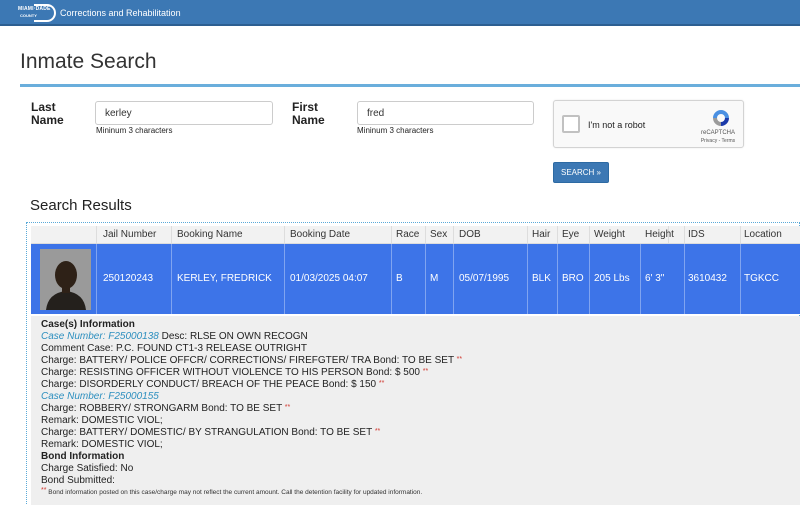 The width and height of the screenshot is (800, 505). What do you see at coordinates (329, 278) in the screenshot?
I see `cell-booking-date: 01/03/2025 04:07` at bounding box center [329, 278].